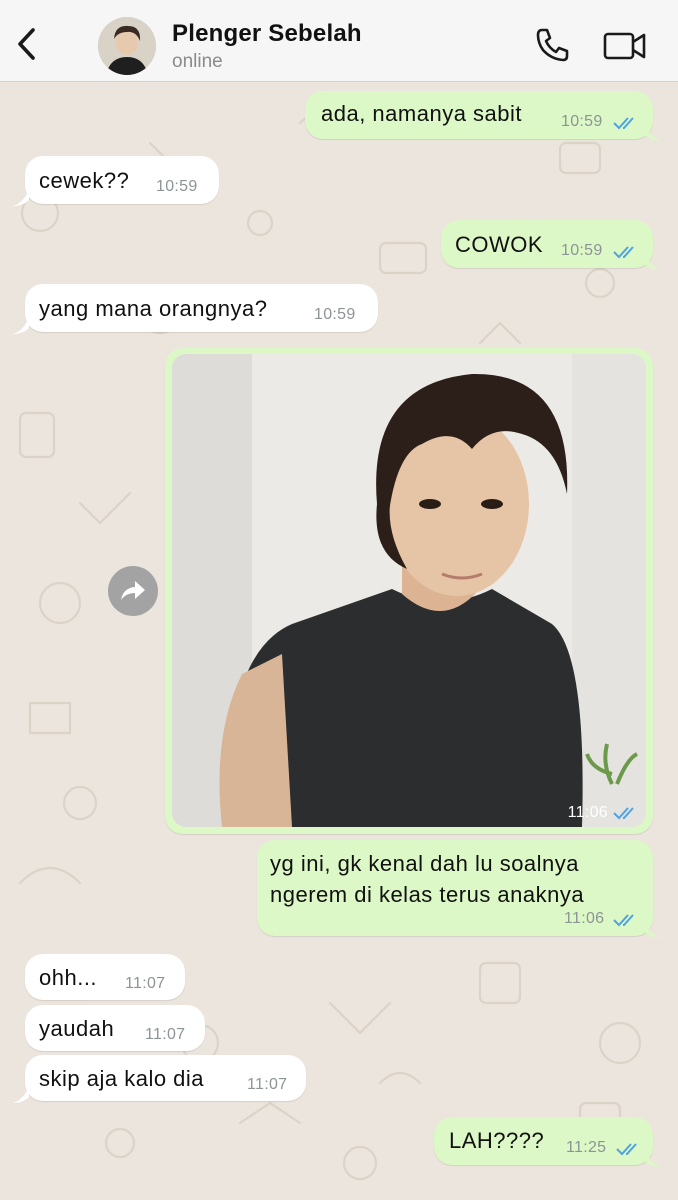 This screenshot has width=678, height=1200. What do you see at coordinates (427, 894) in the screenshot?
I see `message-text-line2: ngerem di kelas terus anaknya` at bounding box center [427, 894].